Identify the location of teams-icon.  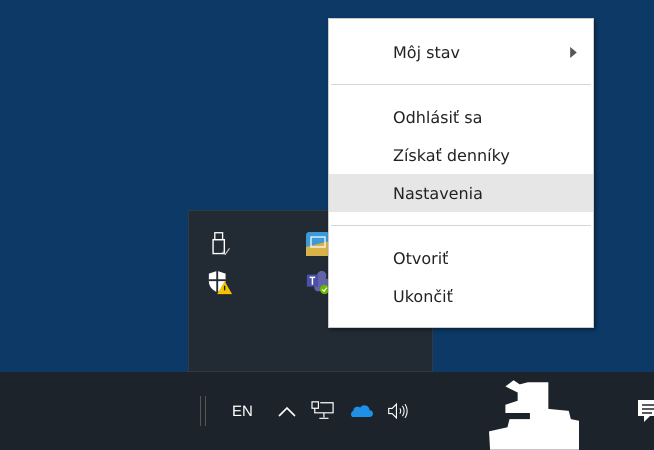
(318, 282).